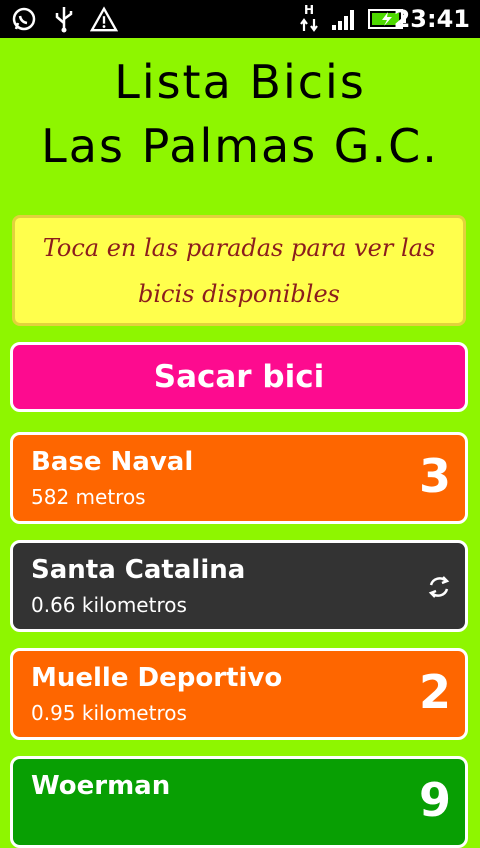  What do you see at coordinates (434, 800) in the screenshot?
I see `bike-count: 9` at bounding box center [434, 800].